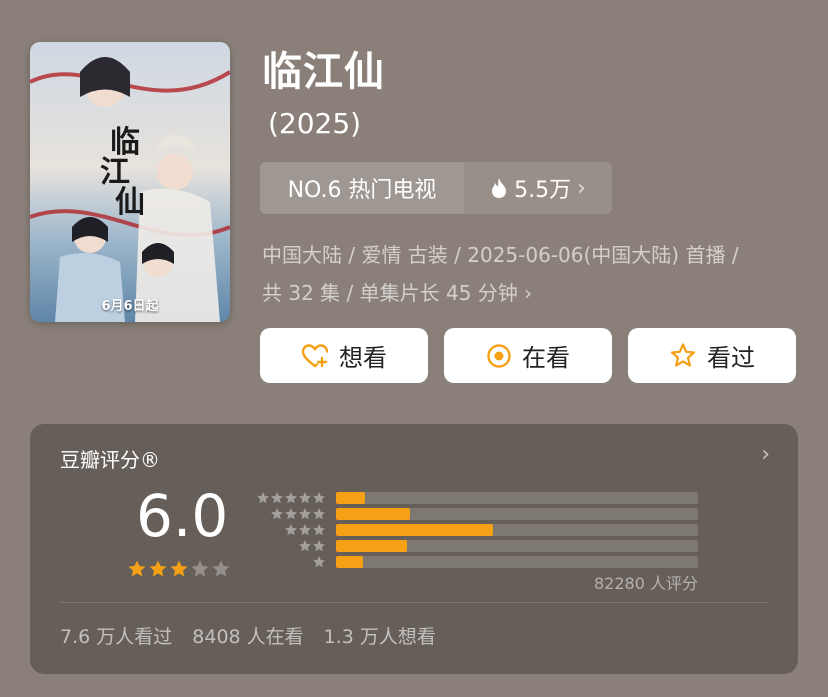 Image resolution: width=828 pixels, height=697 pixels. Describe the element at coordinates (182, 516) in the screenshot. I see `rating-score: 6.0` at that location.